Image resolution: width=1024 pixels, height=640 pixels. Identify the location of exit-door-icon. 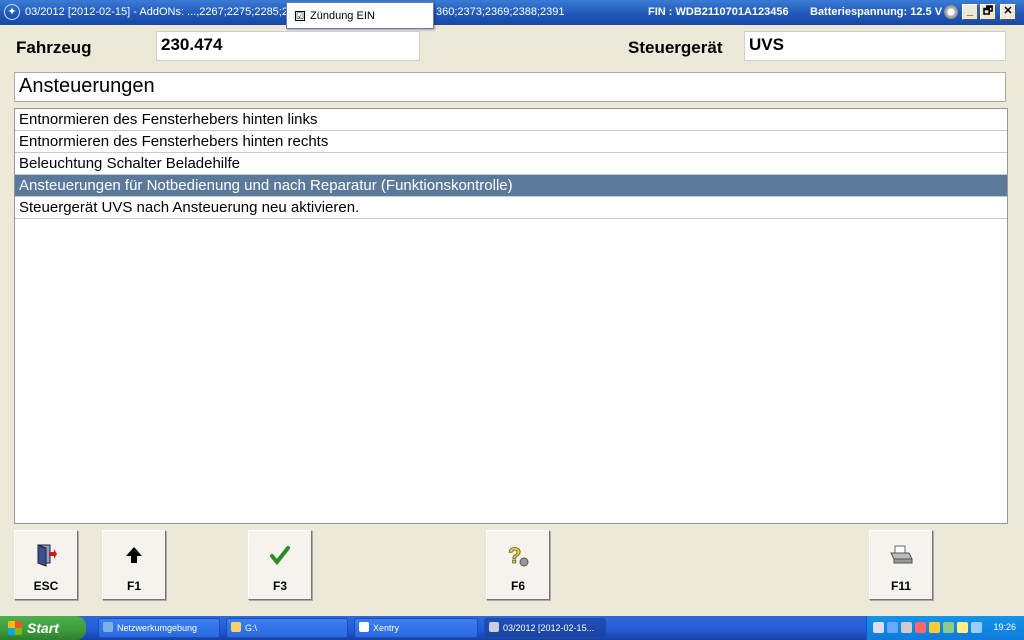
(46, 555).